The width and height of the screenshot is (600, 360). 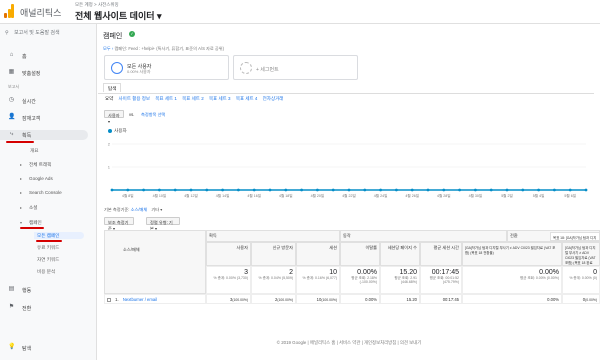 What do you see at coordinates (45, 179) in the screenshot?
I see `acq-google-ads: ▸ Google Ads` at bounding box center [45, 179].